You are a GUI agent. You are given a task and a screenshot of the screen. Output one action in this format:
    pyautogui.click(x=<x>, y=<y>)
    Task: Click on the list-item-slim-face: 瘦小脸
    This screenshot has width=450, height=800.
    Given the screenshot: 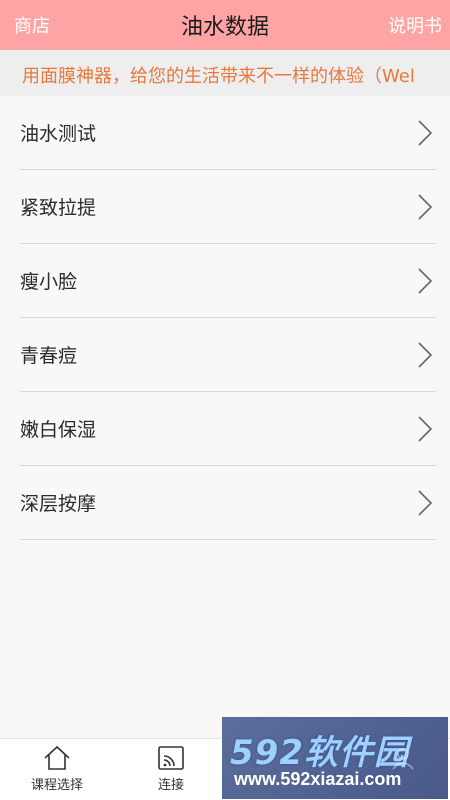 What is the action you would take?
    pyautogui.click(x=228, y=281)
    